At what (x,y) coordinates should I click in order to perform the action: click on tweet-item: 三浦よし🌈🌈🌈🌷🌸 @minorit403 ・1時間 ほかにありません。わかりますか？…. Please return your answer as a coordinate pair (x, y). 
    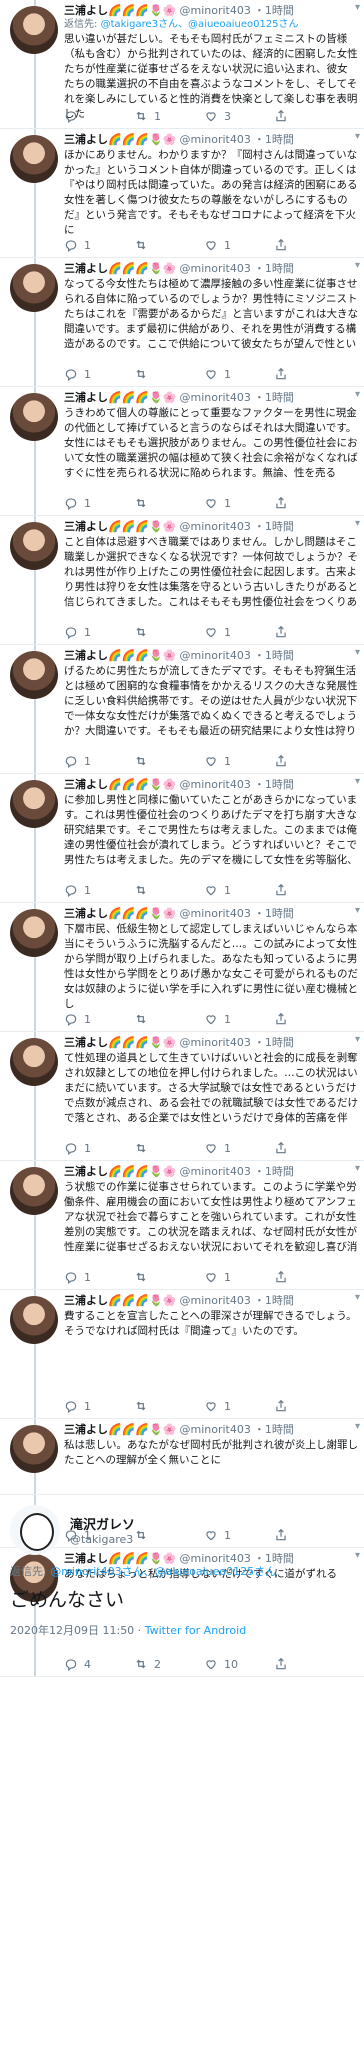
    Looking at the image, I should click on (182, 193).